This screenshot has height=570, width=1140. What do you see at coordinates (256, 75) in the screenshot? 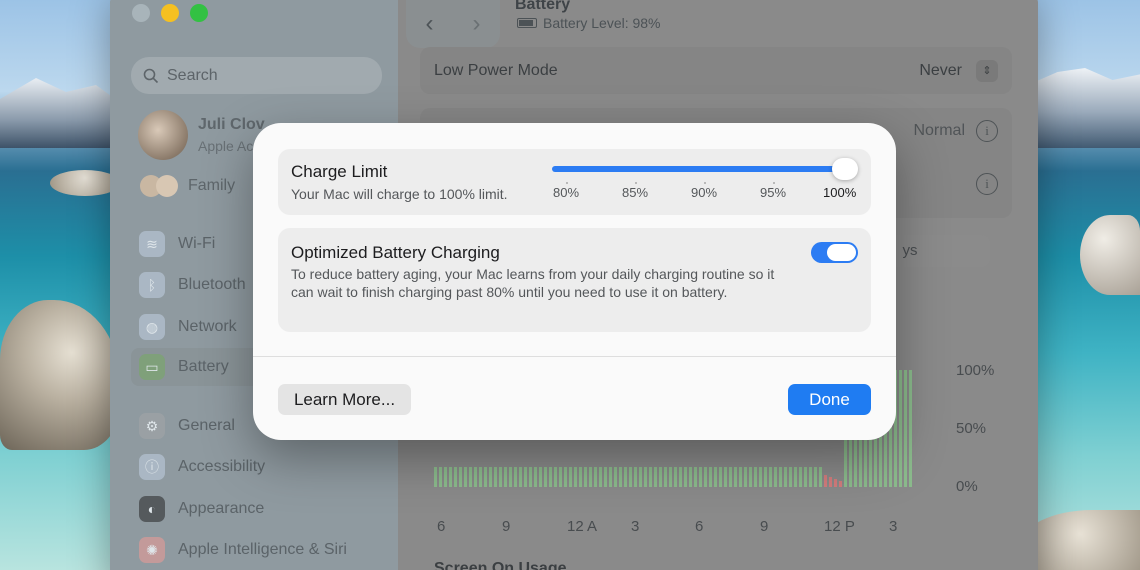
I see `search-input: Search` at bounding box center [256, 75].